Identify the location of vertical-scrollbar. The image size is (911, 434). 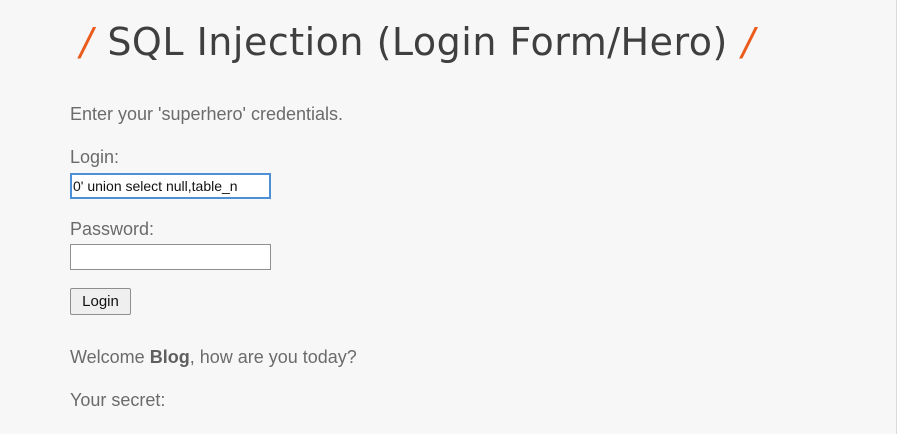
(903, 217).